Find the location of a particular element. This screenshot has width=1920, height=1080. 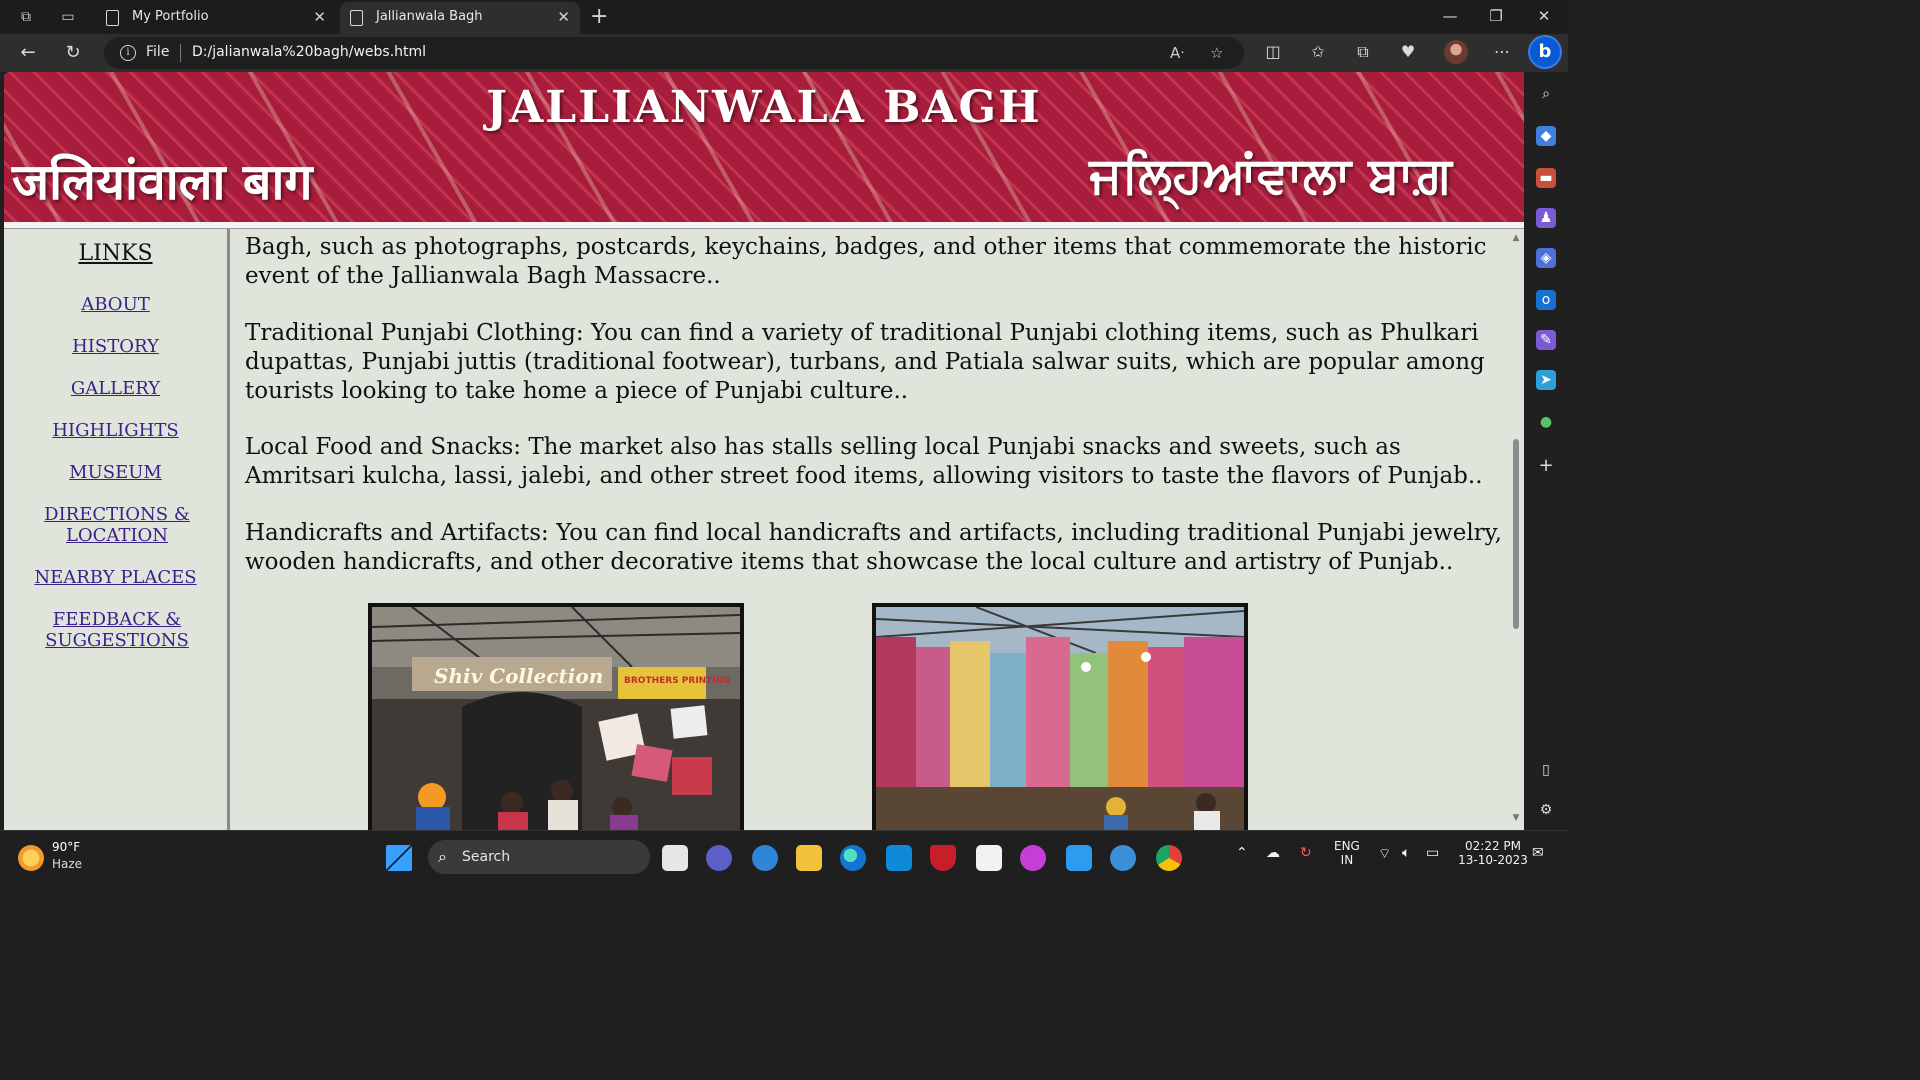

designer-icon: ✎ is located at coordinates (1546, 340).